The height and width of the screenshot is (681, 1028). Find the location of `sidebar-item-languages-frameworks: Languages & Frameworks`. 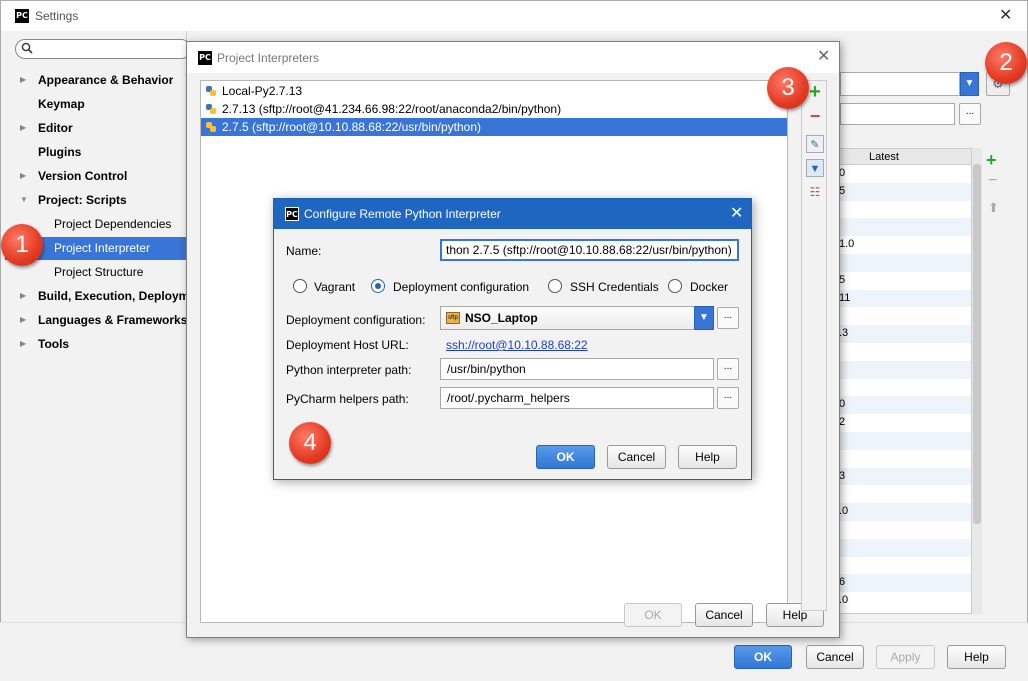

sidebar-item-languages-frameworks: Languages & Frameworks is located at coordinates (112, 320).